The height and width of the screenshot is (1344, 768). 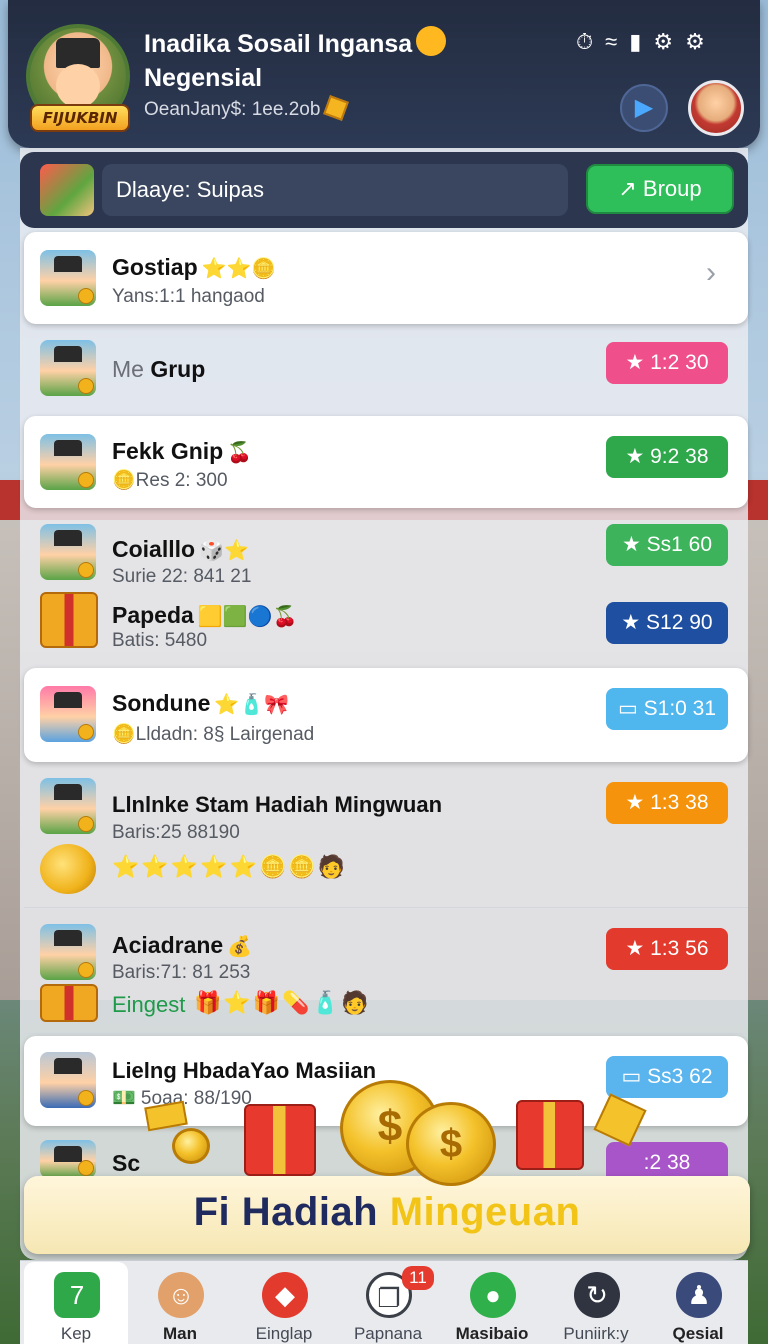 I want to click on row-name: Me Grup, so click(x=158, y=369).